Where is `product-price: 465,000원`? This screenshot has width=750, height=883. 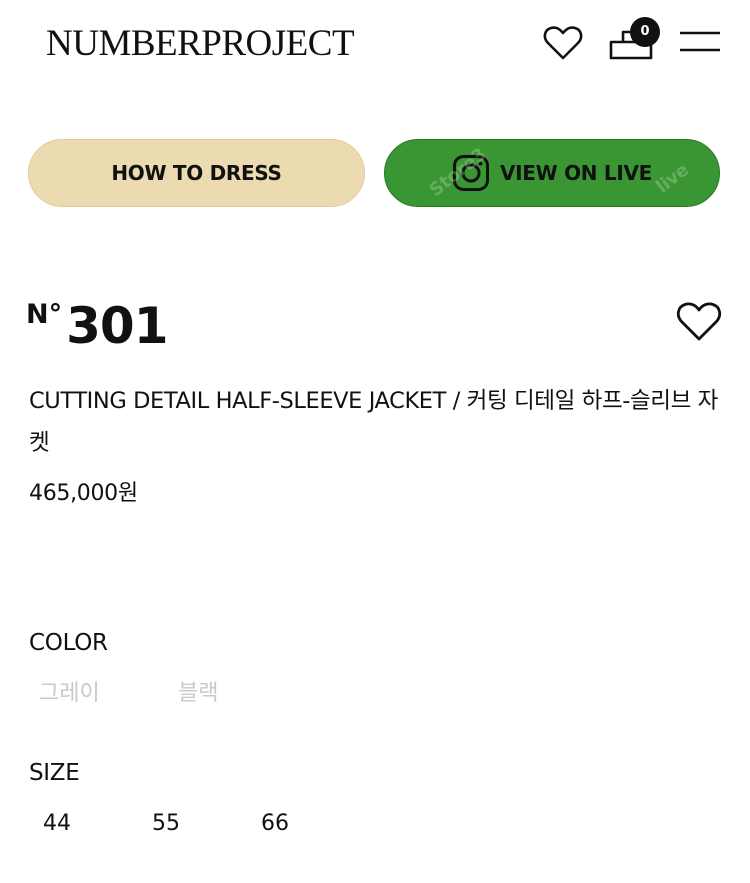
product-price: 465,000원 is located at coordinates (83, 493).